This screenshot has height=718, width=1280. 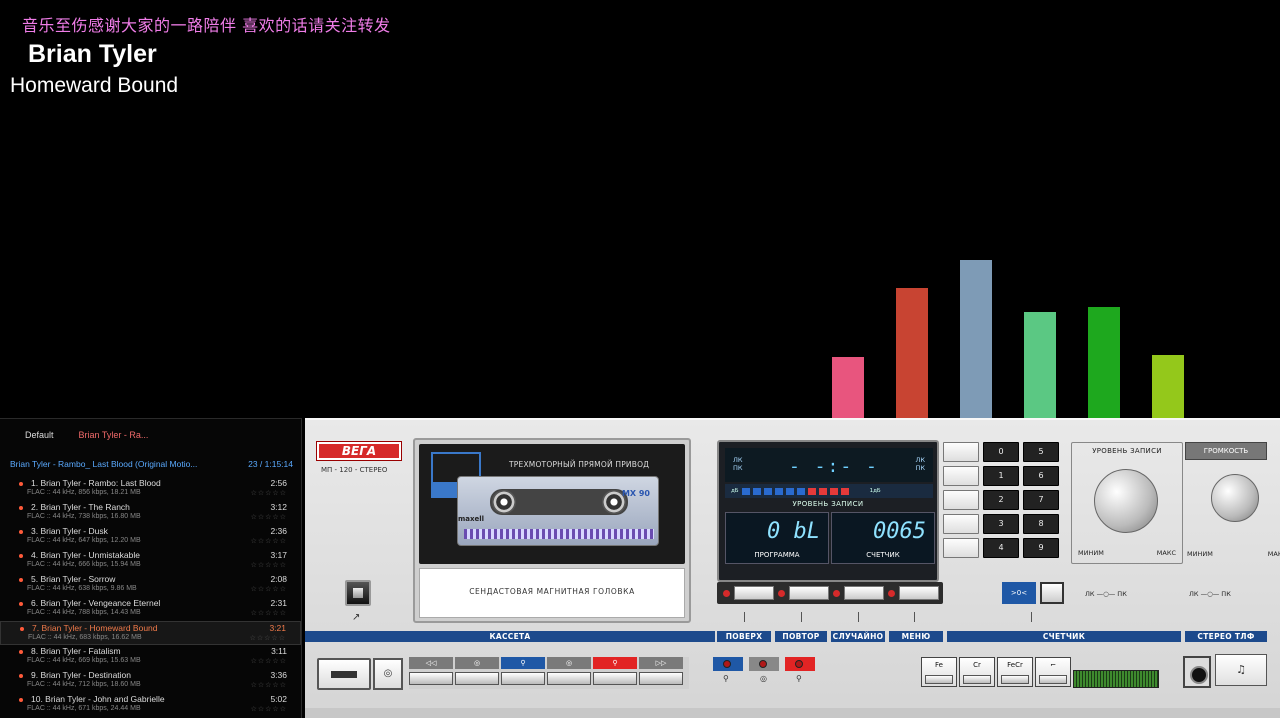 What do you see at coordinates (84, 540) in the screenshot?
I see `track-meta: FLAC :: 44 kHz, 647 kbps, 12.20 MB` at bounding box center [84, 540].